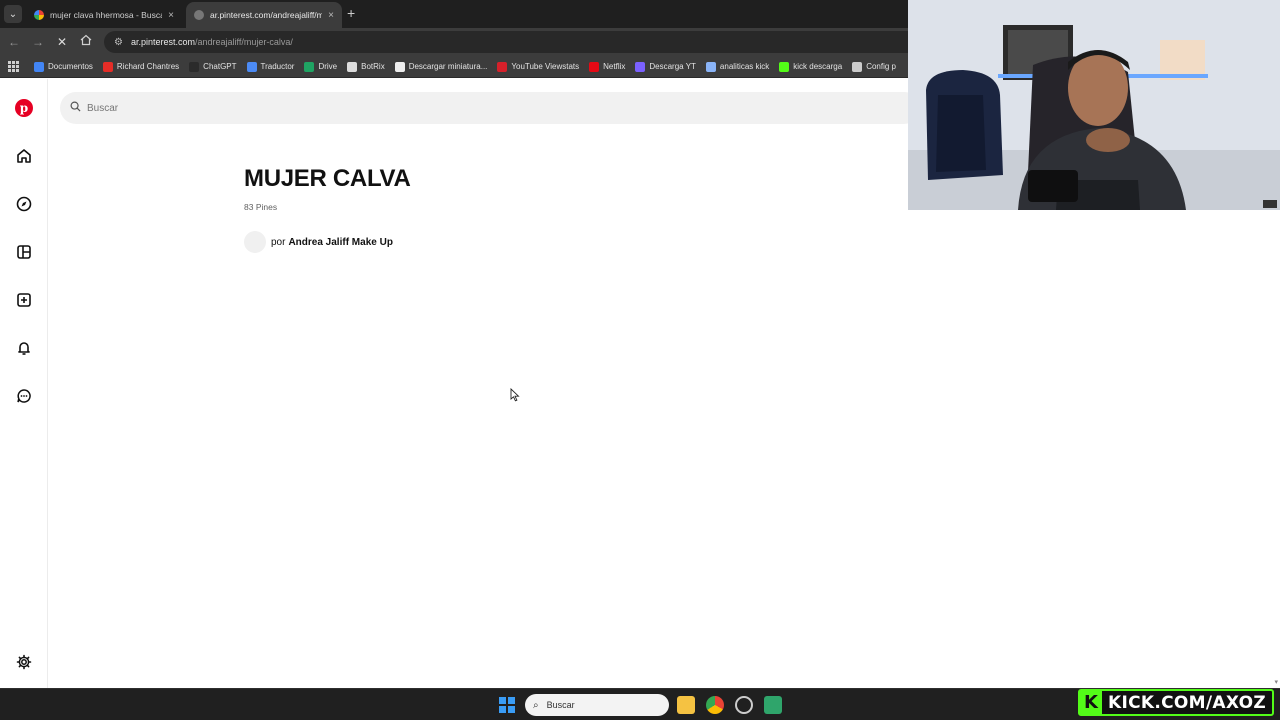 The height and width of the screenshot is (720, 1280). I want to click on bookmark-analiticas-kick: analiticas kick, so click(737, 66).